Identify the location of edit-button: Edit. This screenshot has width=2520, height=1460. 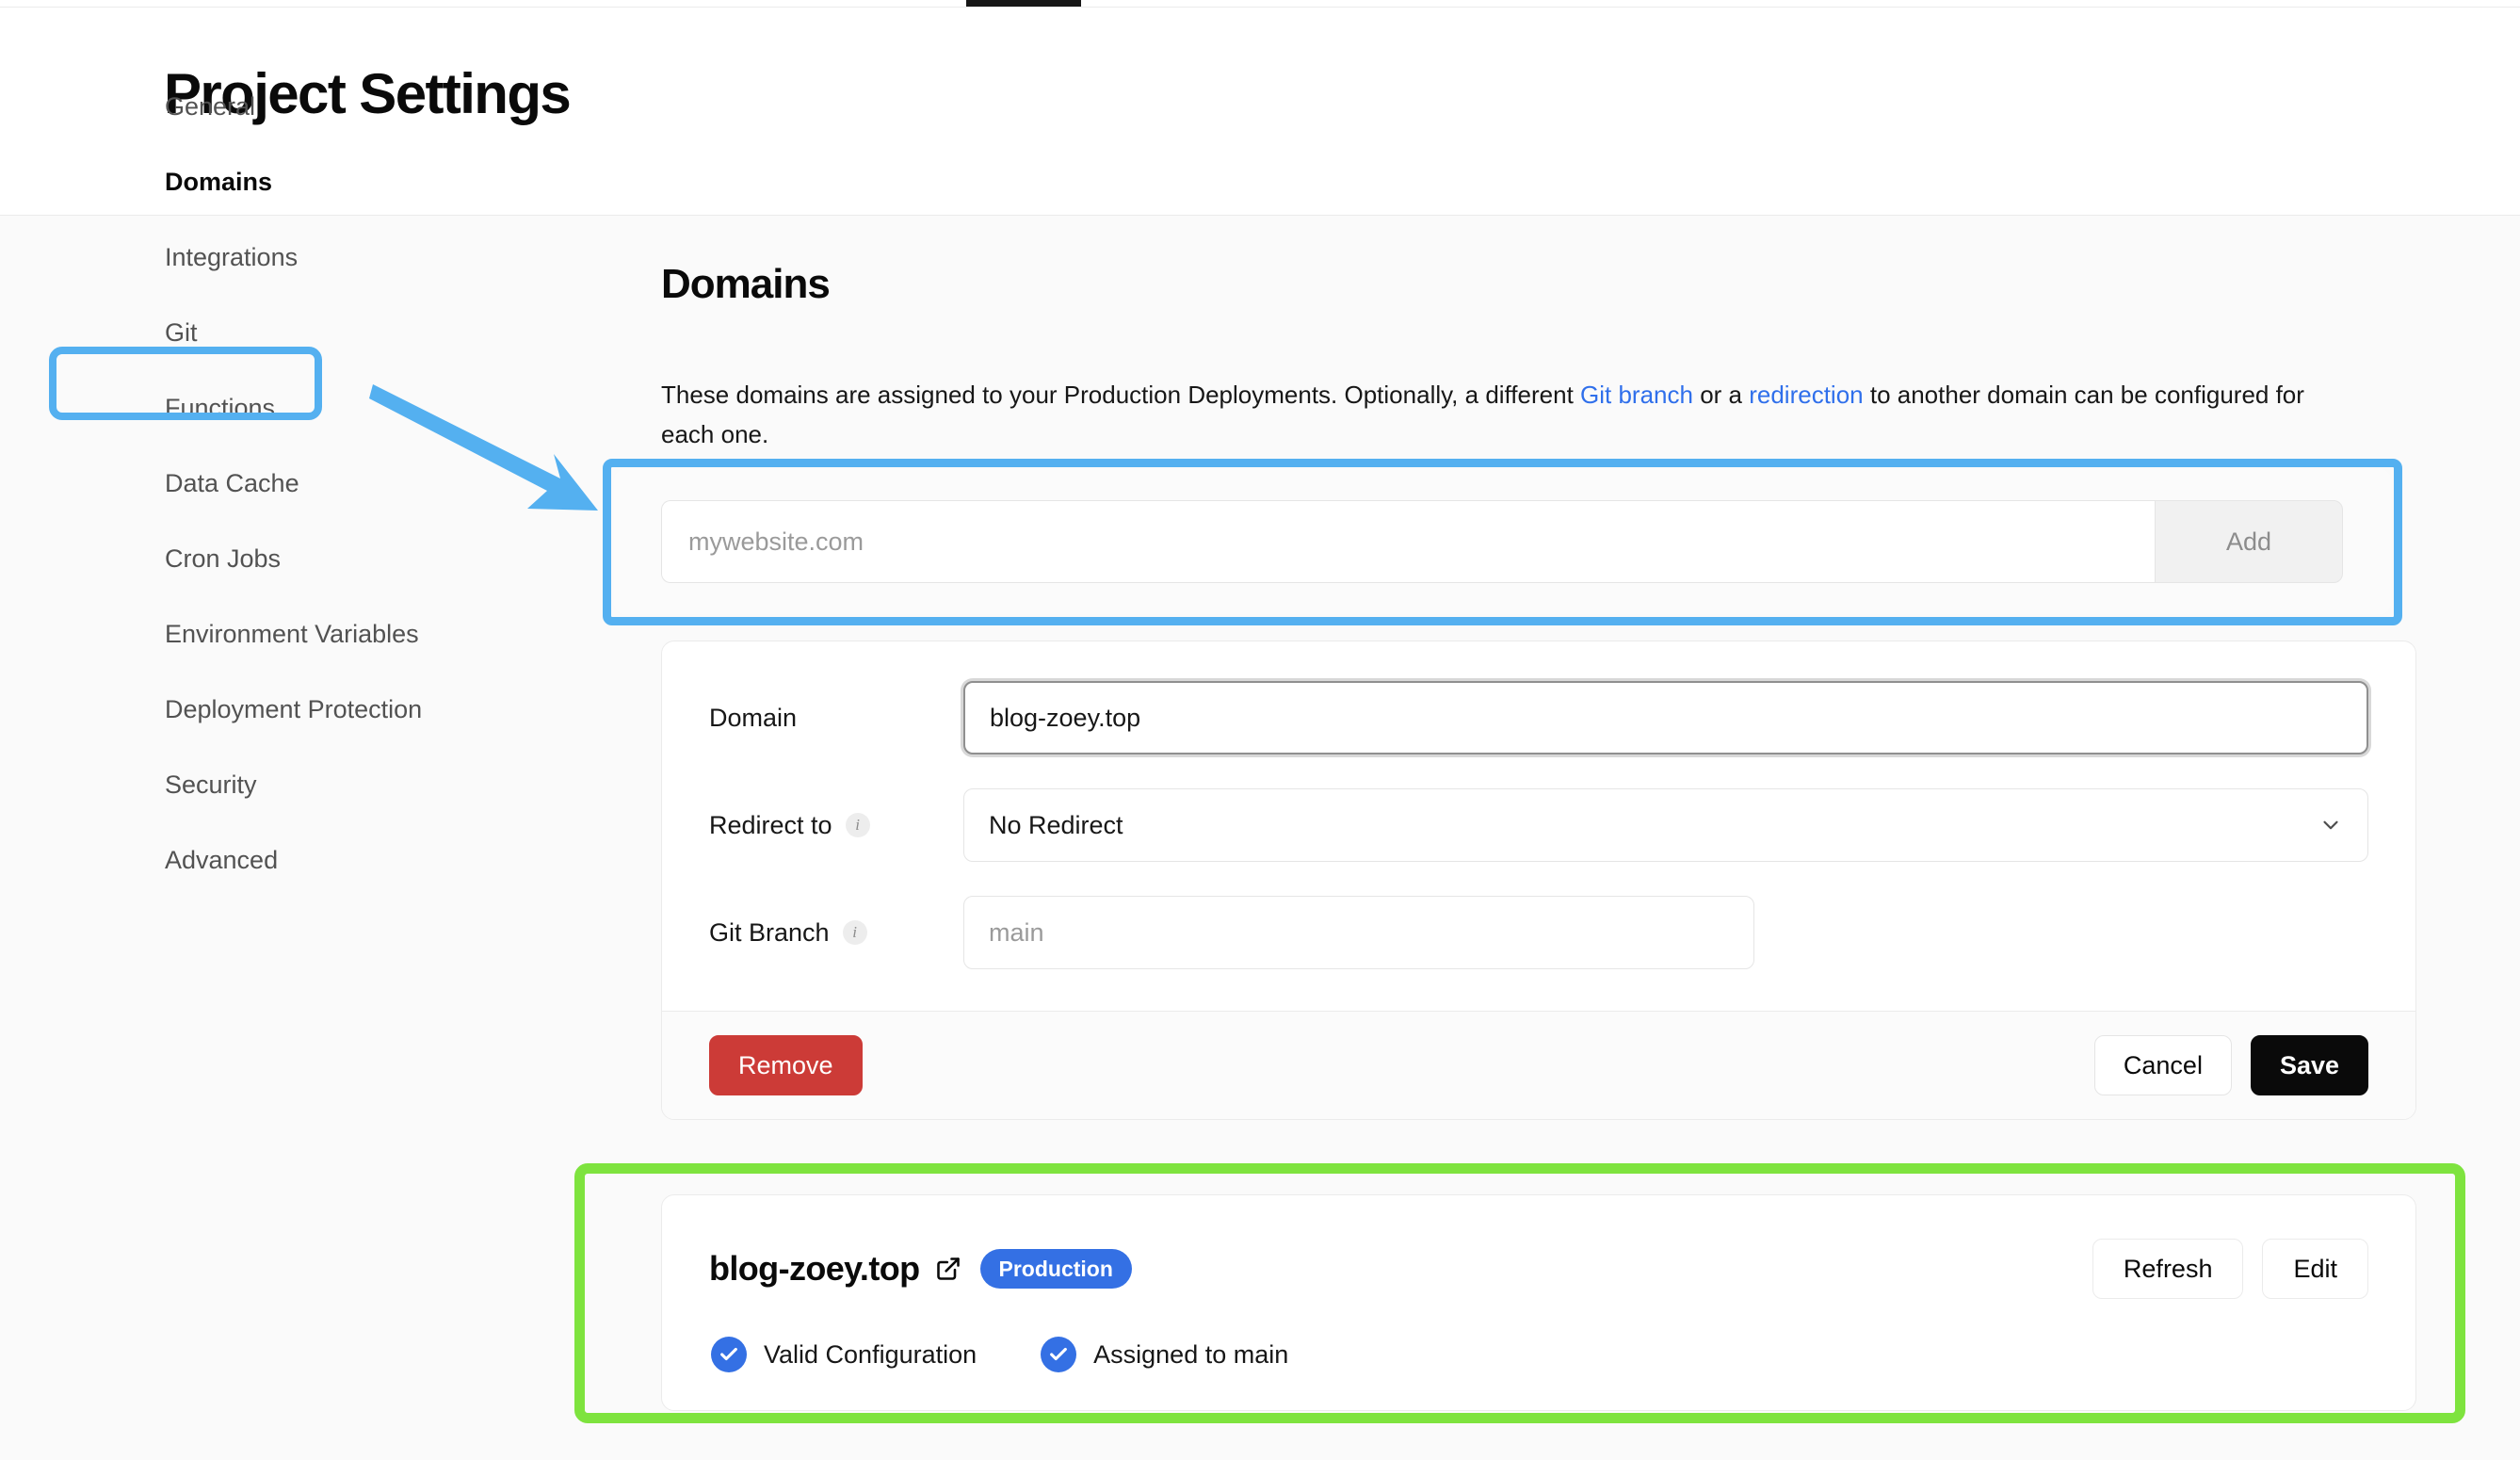
(2315, 1269).